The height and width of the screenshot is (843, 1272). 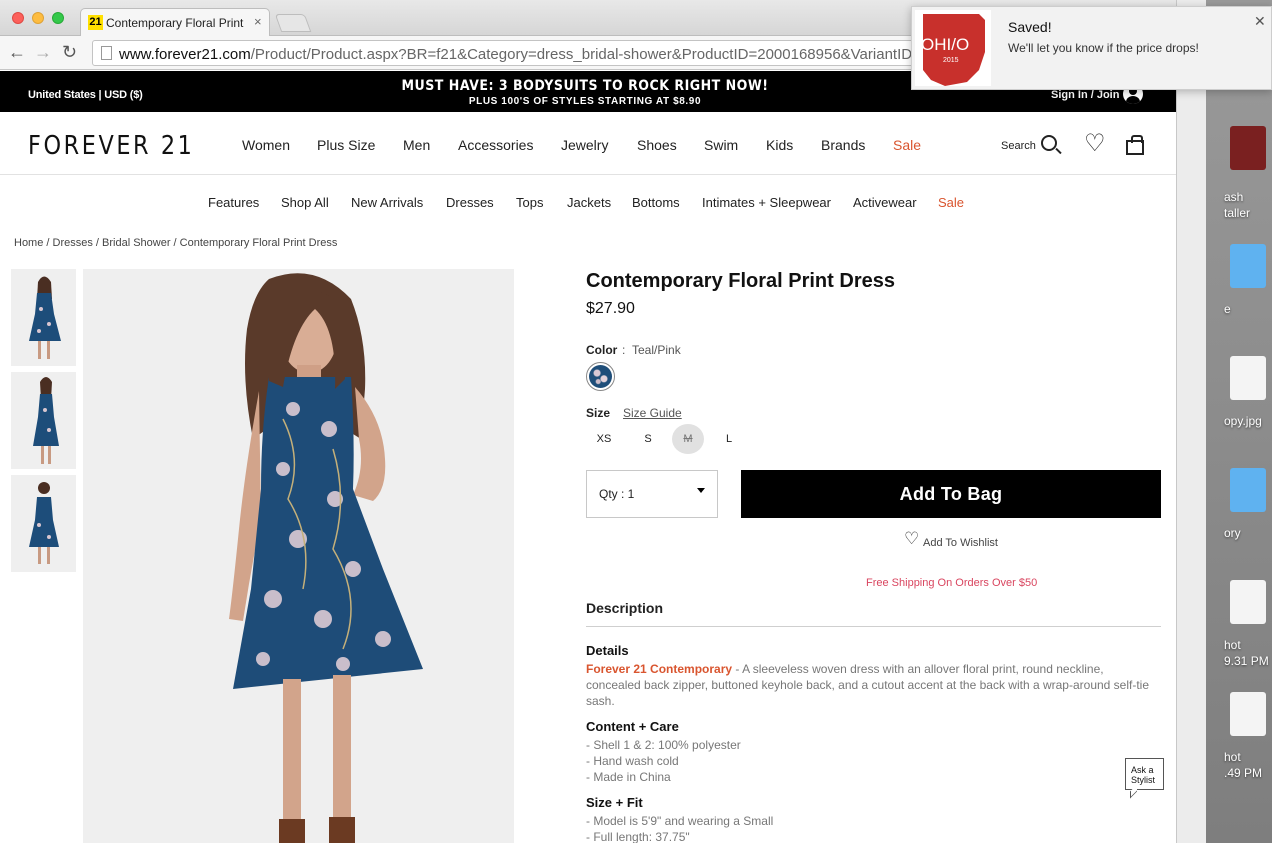 I want to click on trash-installer-icon, so click(x=1248, y=148).